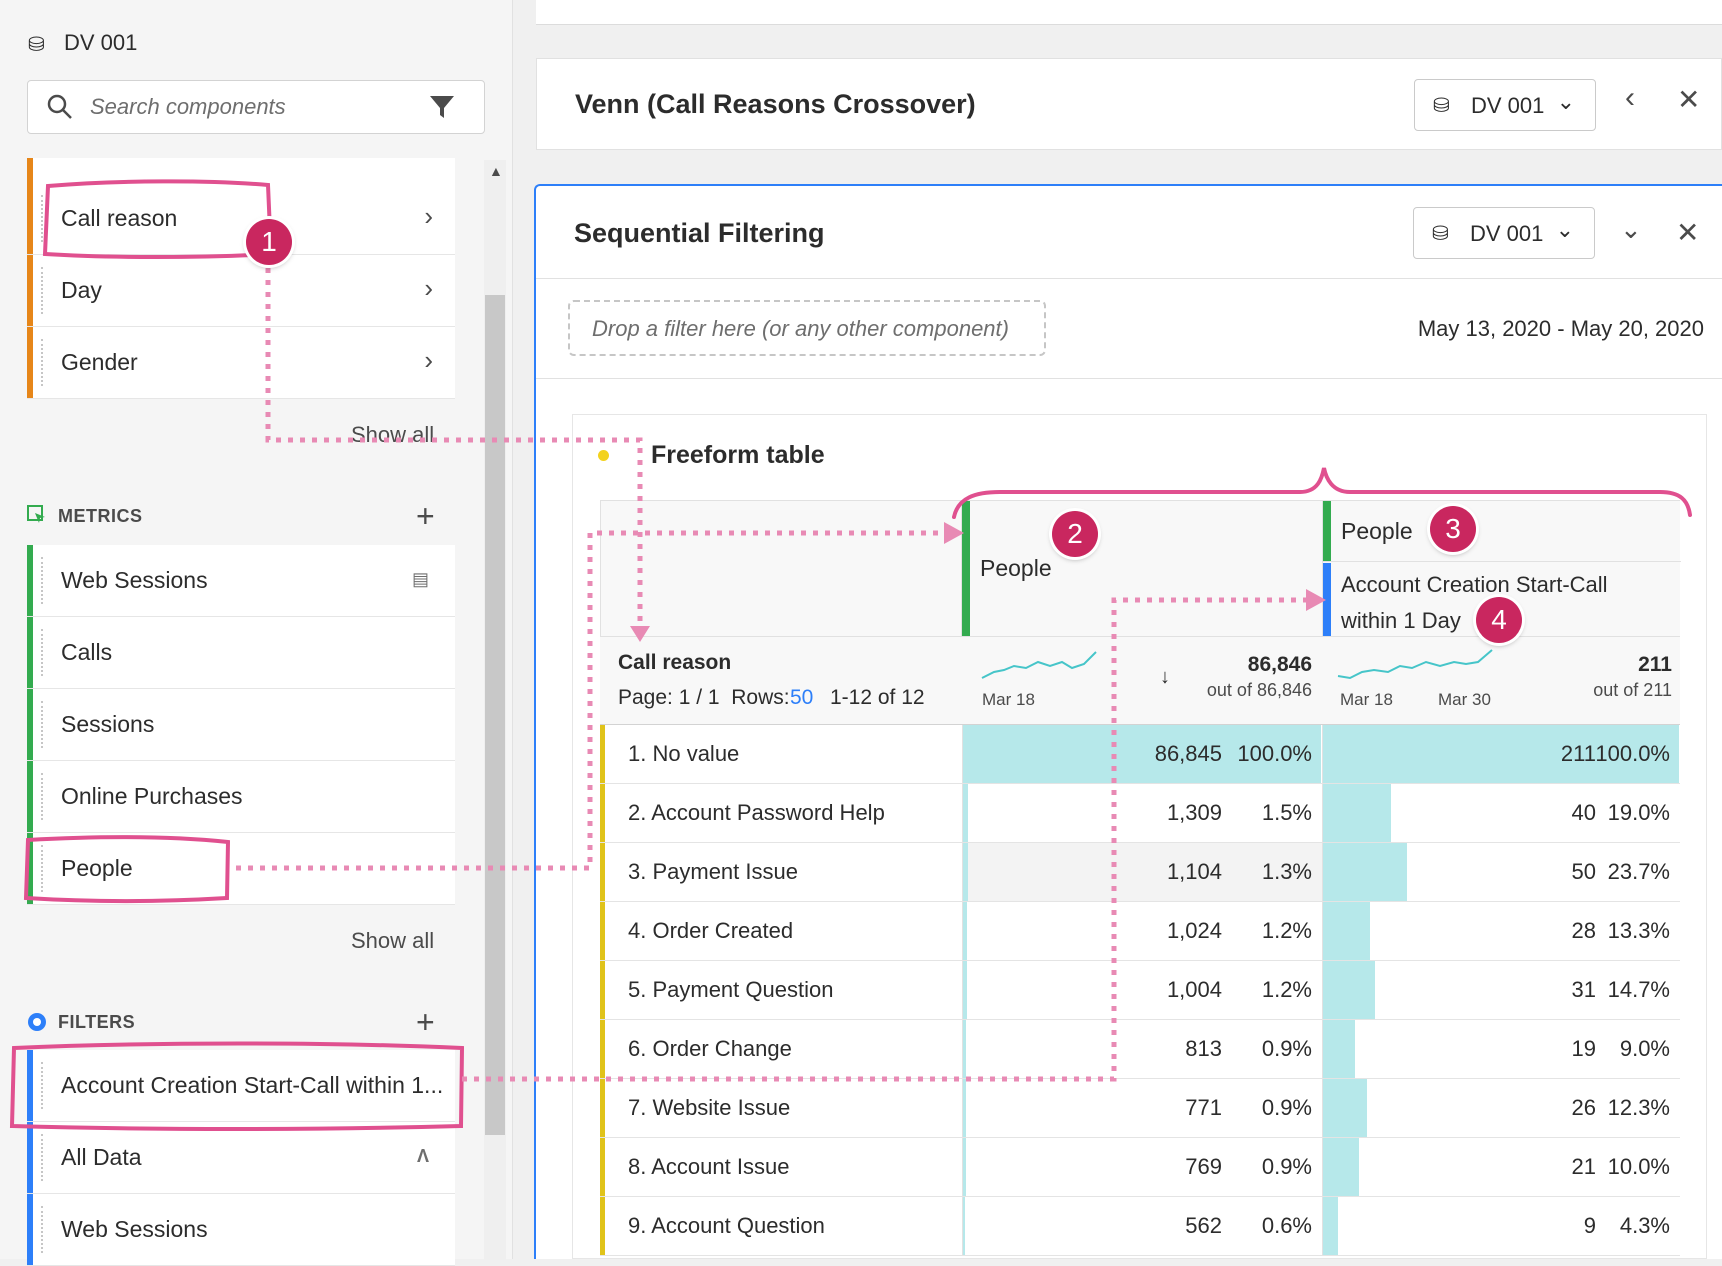 Image resolution: width=1722 pixels, height=1266 pixels. I want to click on col2-percent: 10.0%, so click(1638, 1166).